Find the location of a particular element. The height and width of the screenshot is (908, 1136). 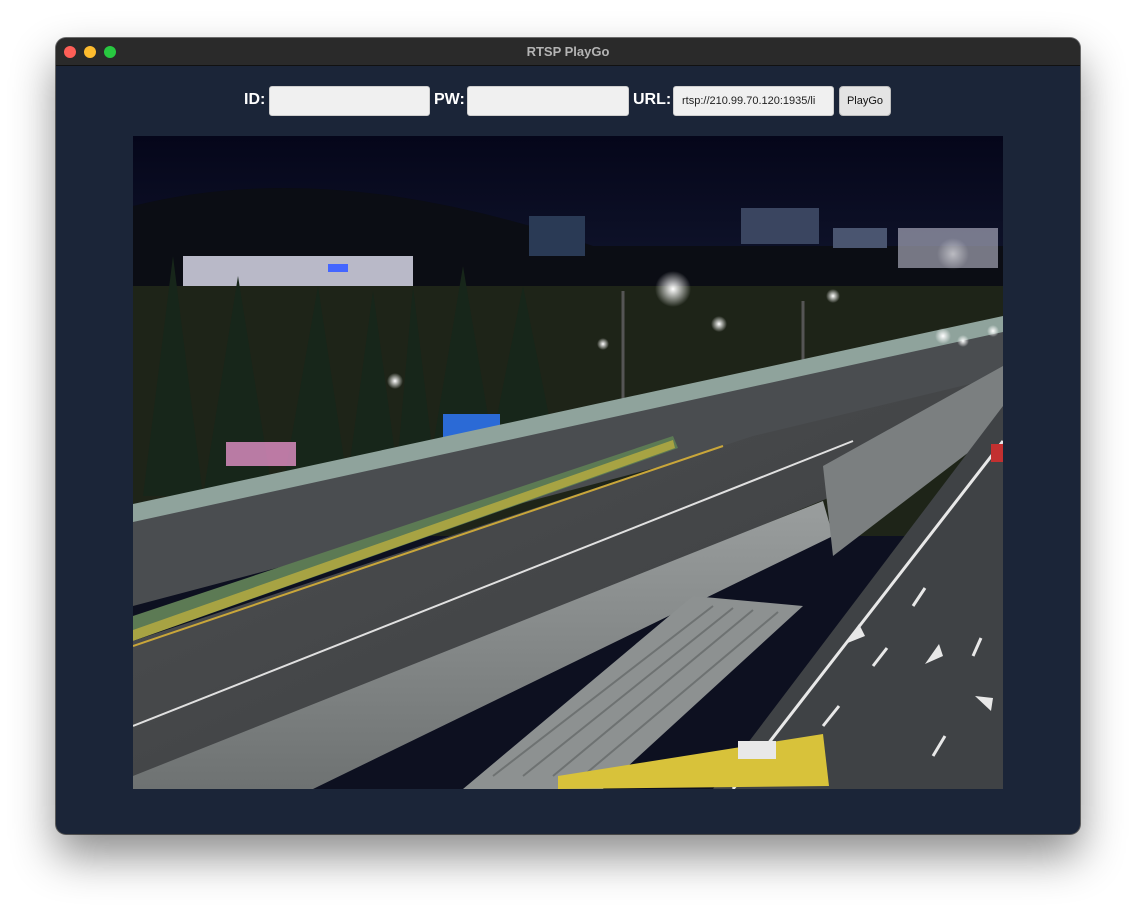

window-title: RTSP PlayGo is located at coordinates (568, 51).